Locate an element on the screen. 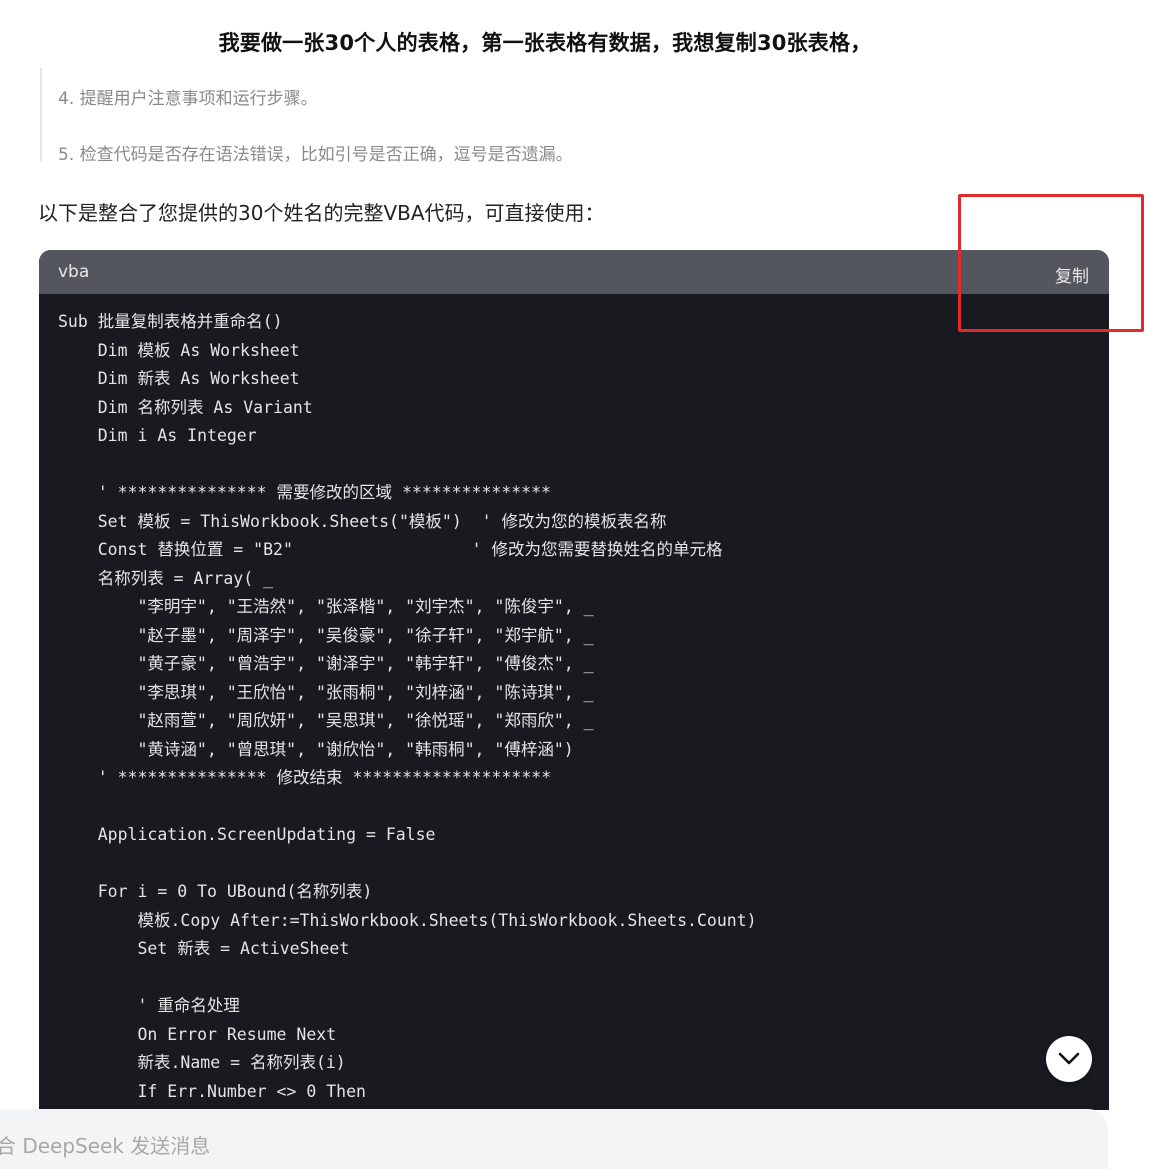 The image size is (1171, 1169). code-line: Dim 模板 As Worksheet is located at coordinates (179, 350).